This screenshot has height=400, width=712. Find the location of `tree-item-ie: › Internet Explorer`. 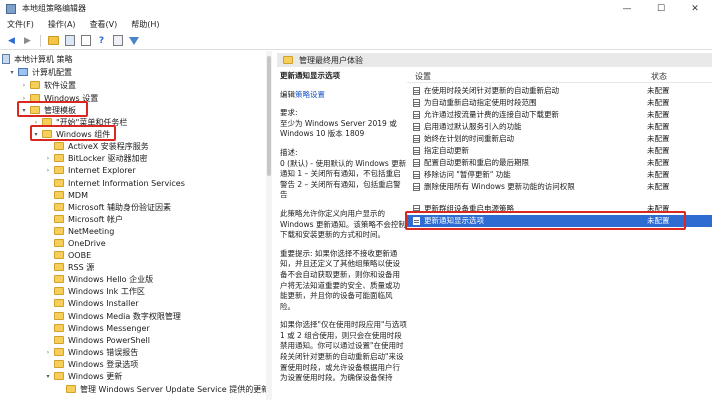

tree-item-ie: › Internet Explorer is located at coordinates (90, 170).